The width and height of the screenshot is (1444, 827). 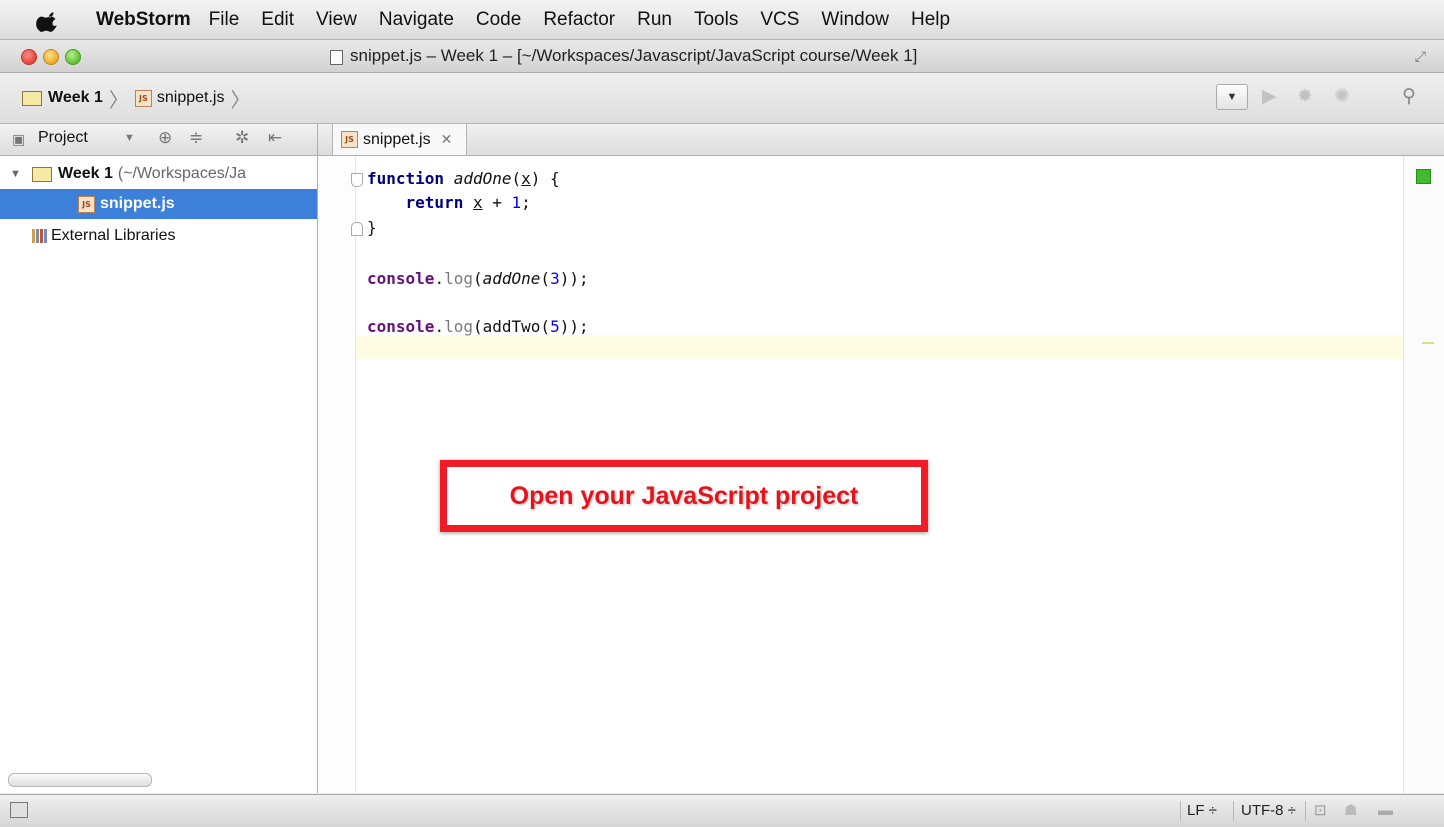 What do you see at coordinates (1423, 474) in the screenshot?
I see `error-stripe` at bounding box center [1423, 474].